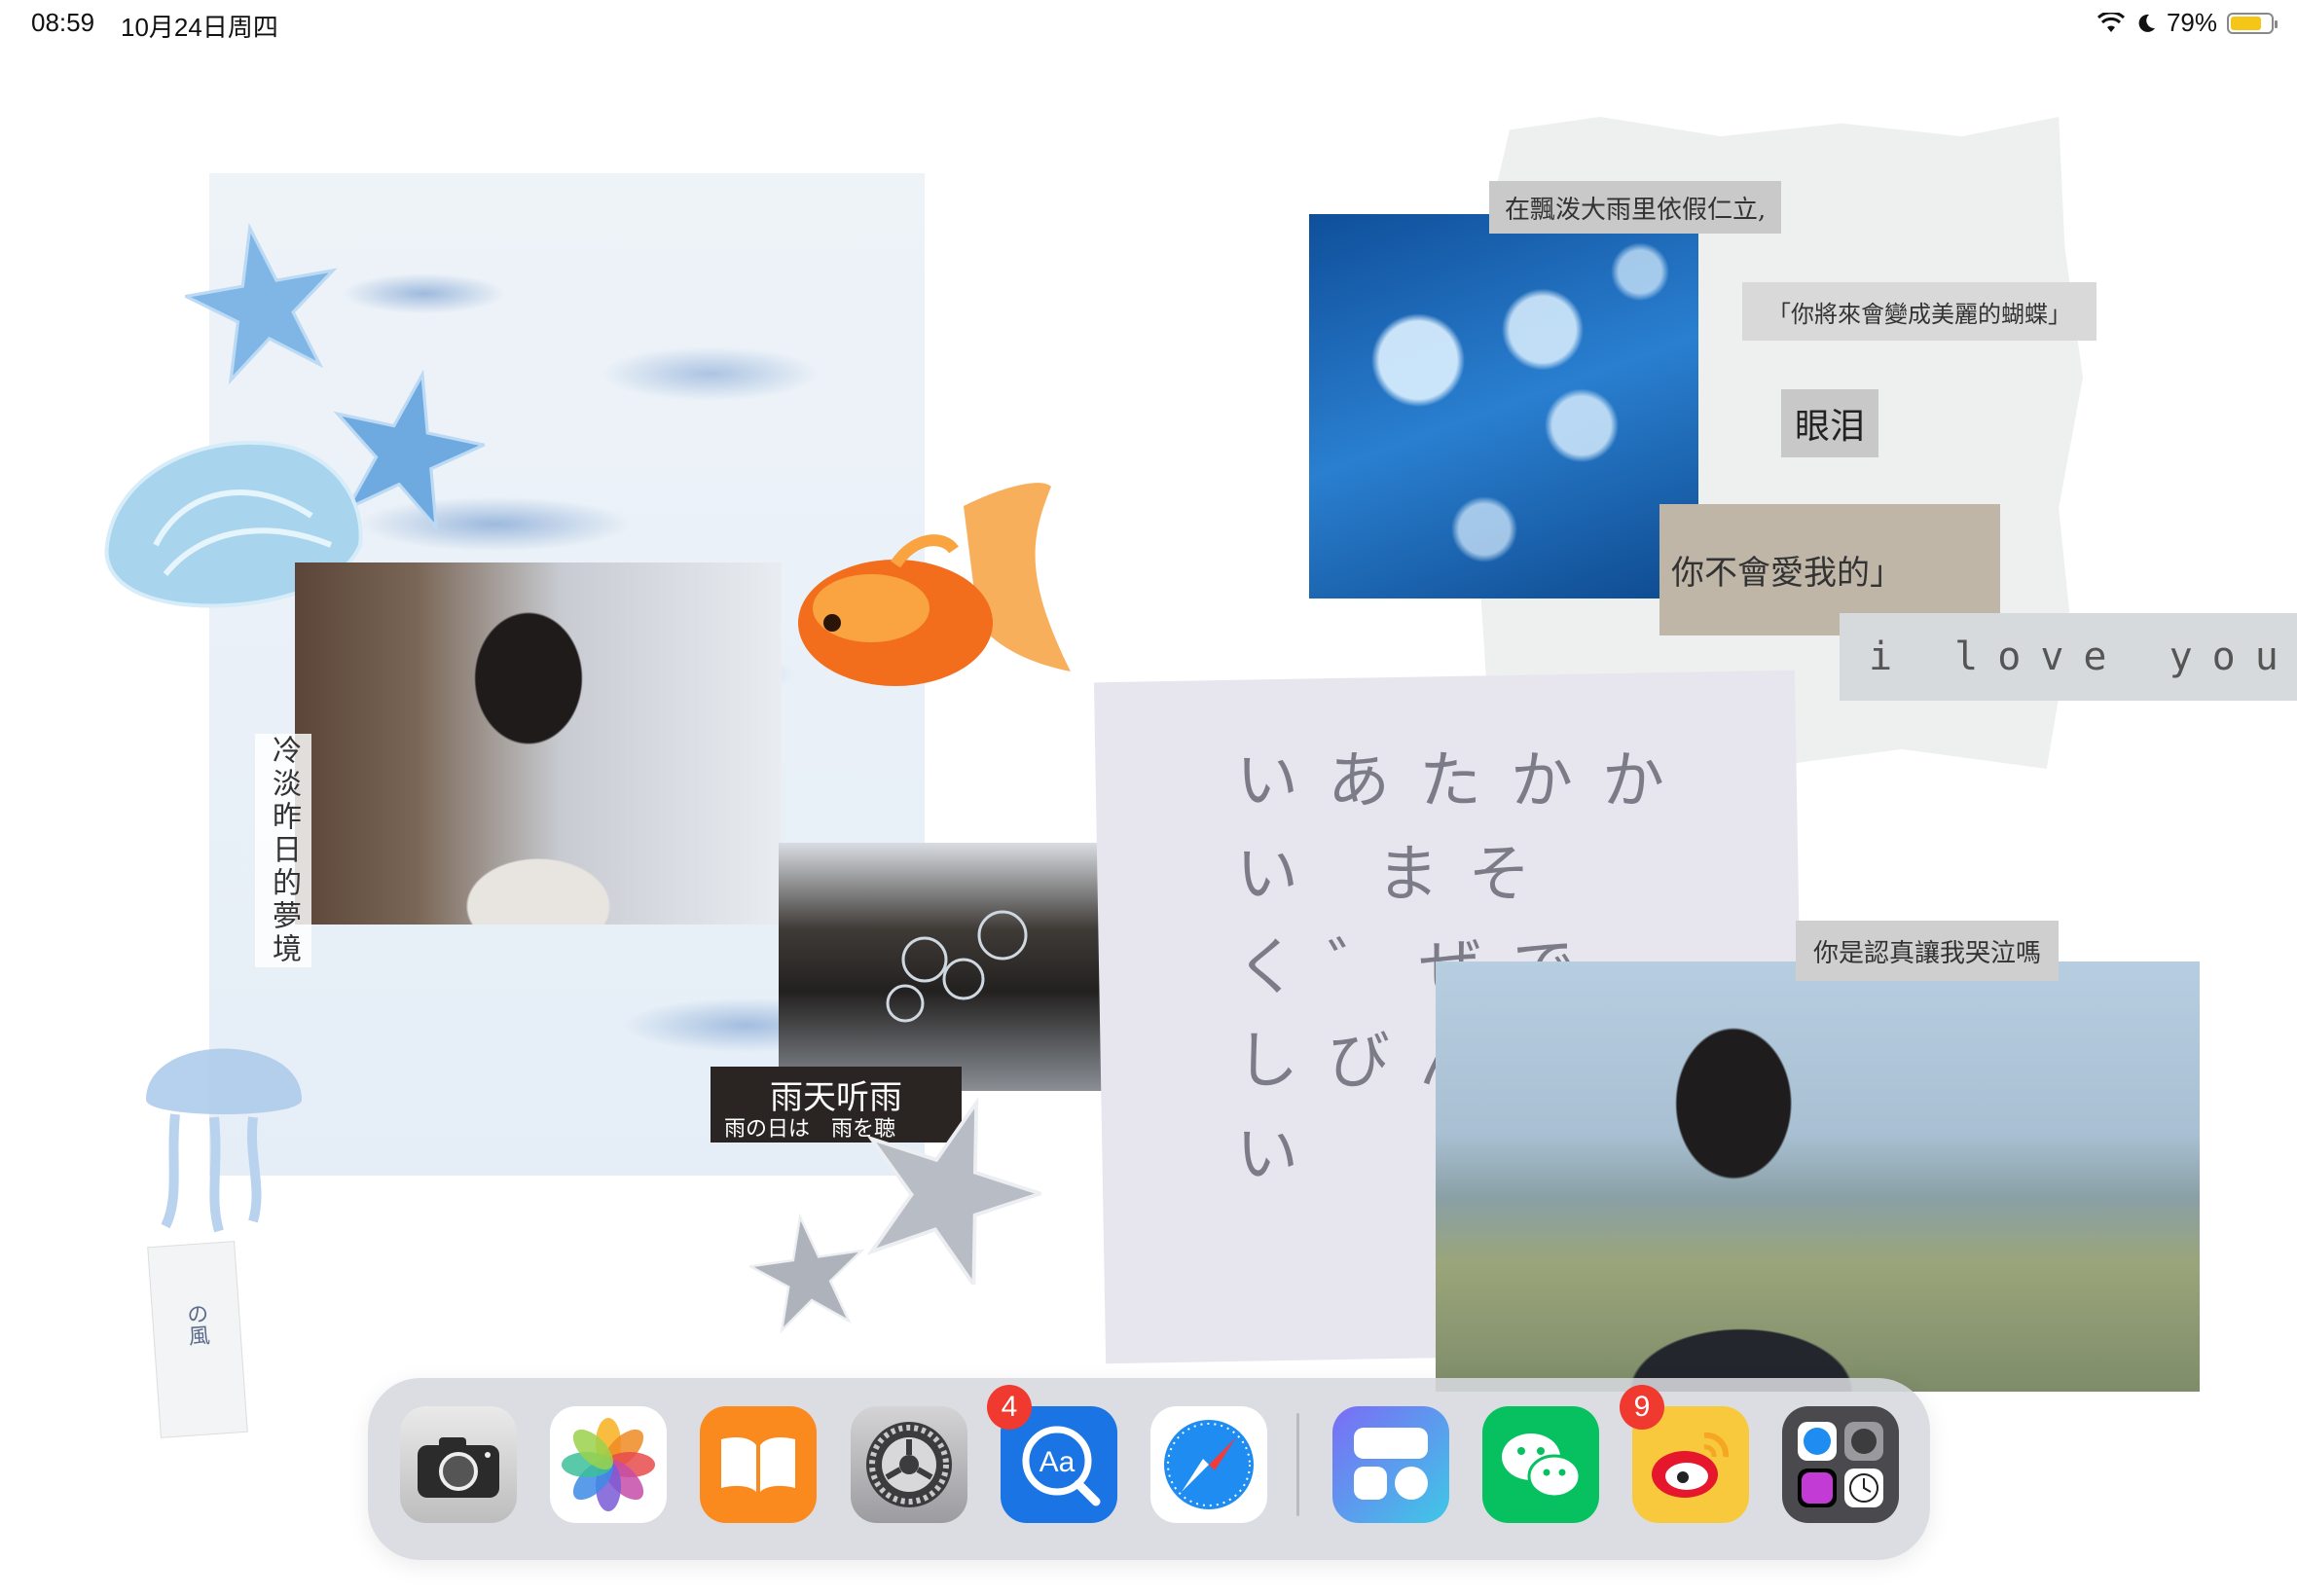  Describe the element at coordinates (224, 1141) in the screenshot. I see `jellyfish-chime-sticker` at that location.